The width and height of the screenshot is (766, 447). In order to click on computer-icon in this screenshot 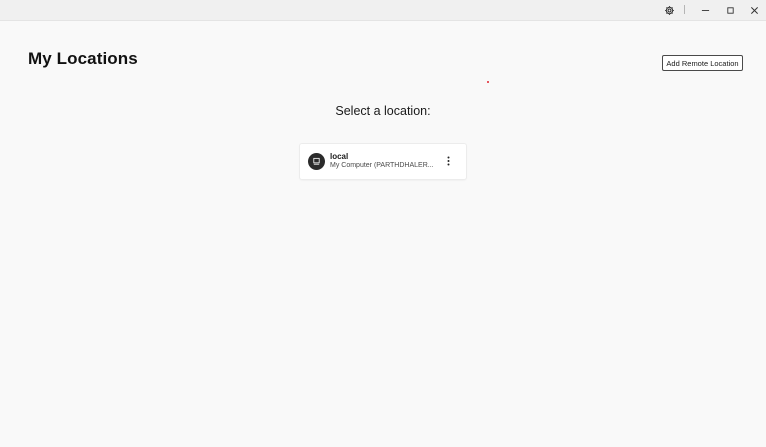, I will do `click(316, 161)`.